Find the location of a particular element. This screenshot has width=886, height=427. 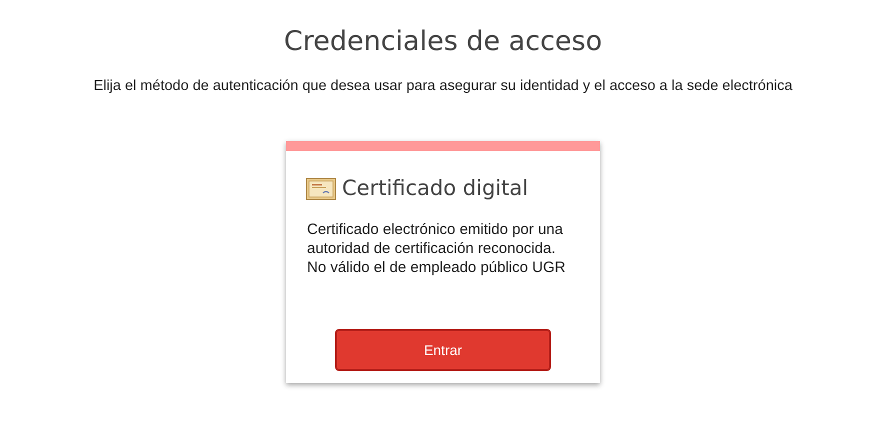

enter-button: Entrar is located at coordinates (443, 350).